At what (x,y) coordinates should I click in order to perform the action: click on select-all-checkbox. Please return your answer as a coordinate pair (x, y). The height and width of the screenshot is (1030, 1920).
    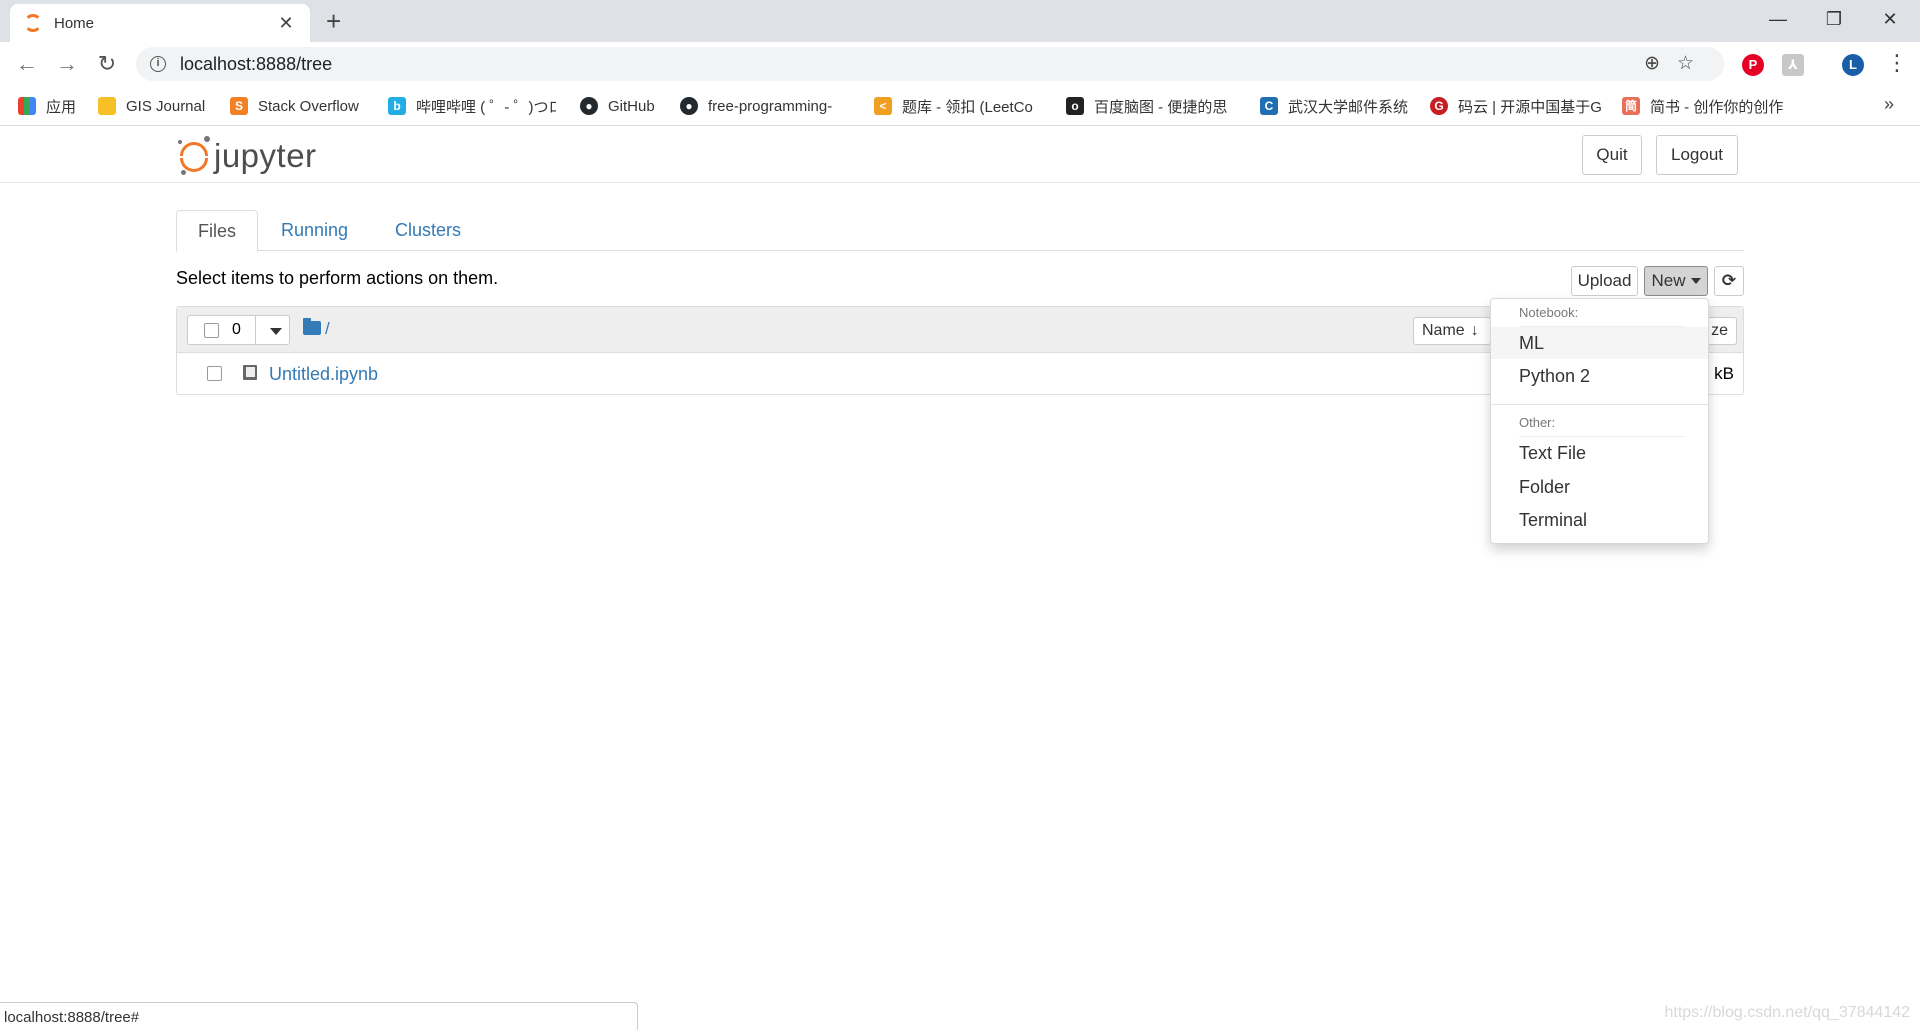
    Looking at the image, I should click on (211, 330).